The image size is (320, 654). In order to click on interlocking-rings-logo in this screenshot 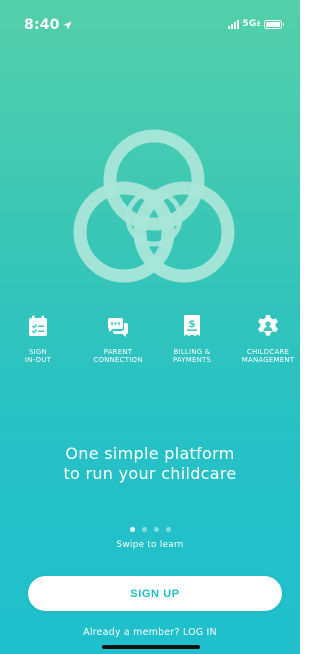, I will do `click(154, 206)`.